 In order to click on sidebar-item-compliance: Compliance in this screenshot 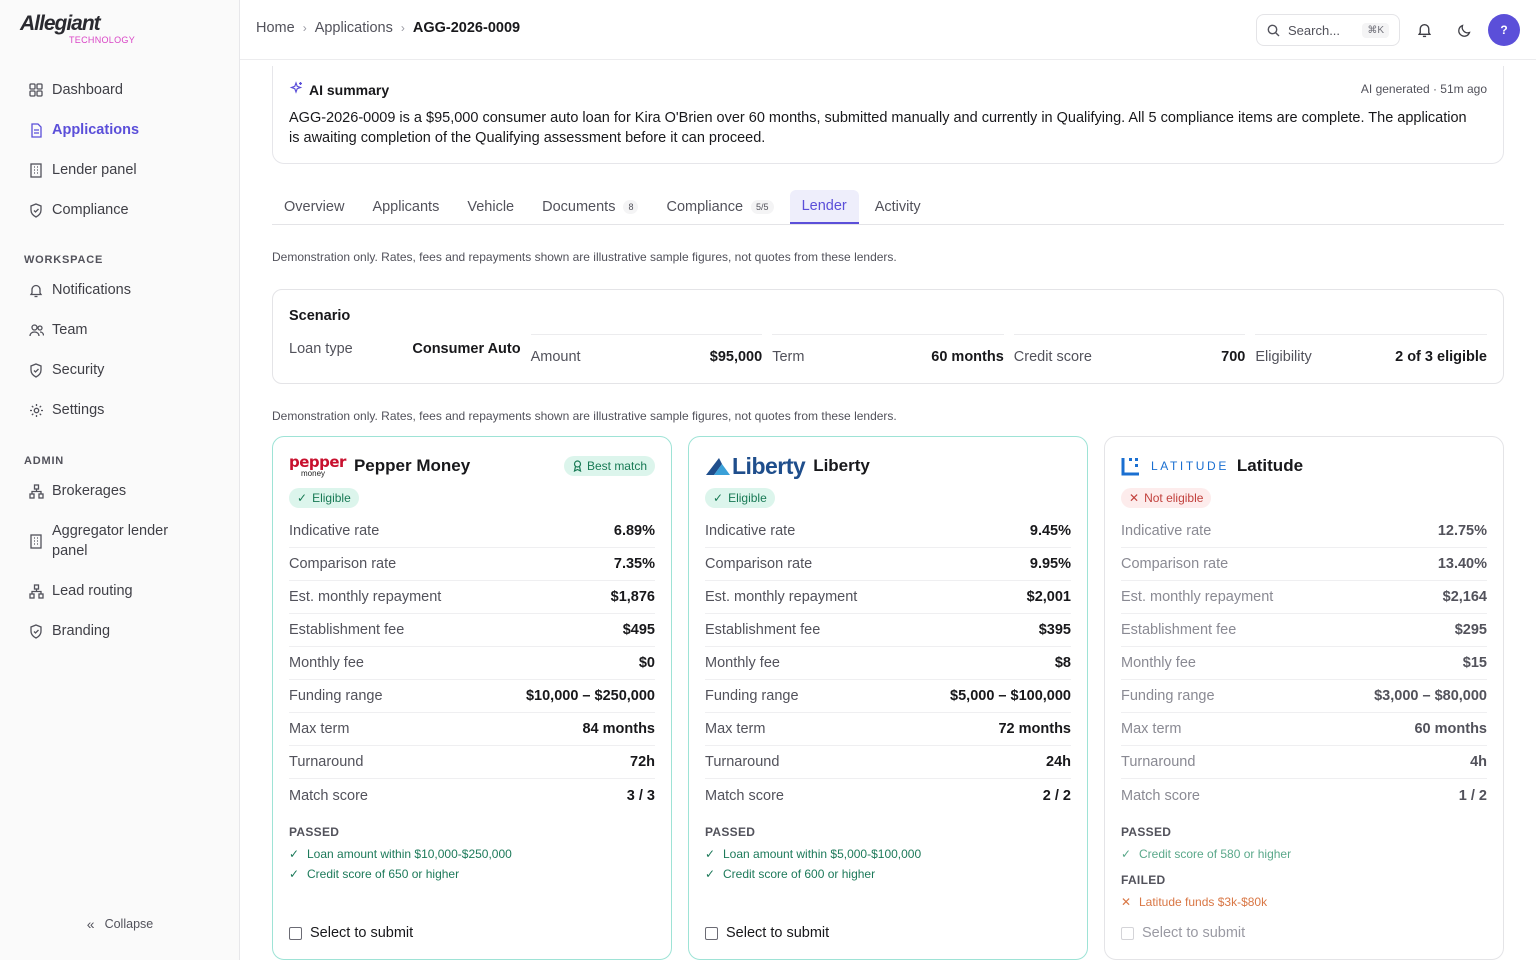, I will do `click(120, 210)`.